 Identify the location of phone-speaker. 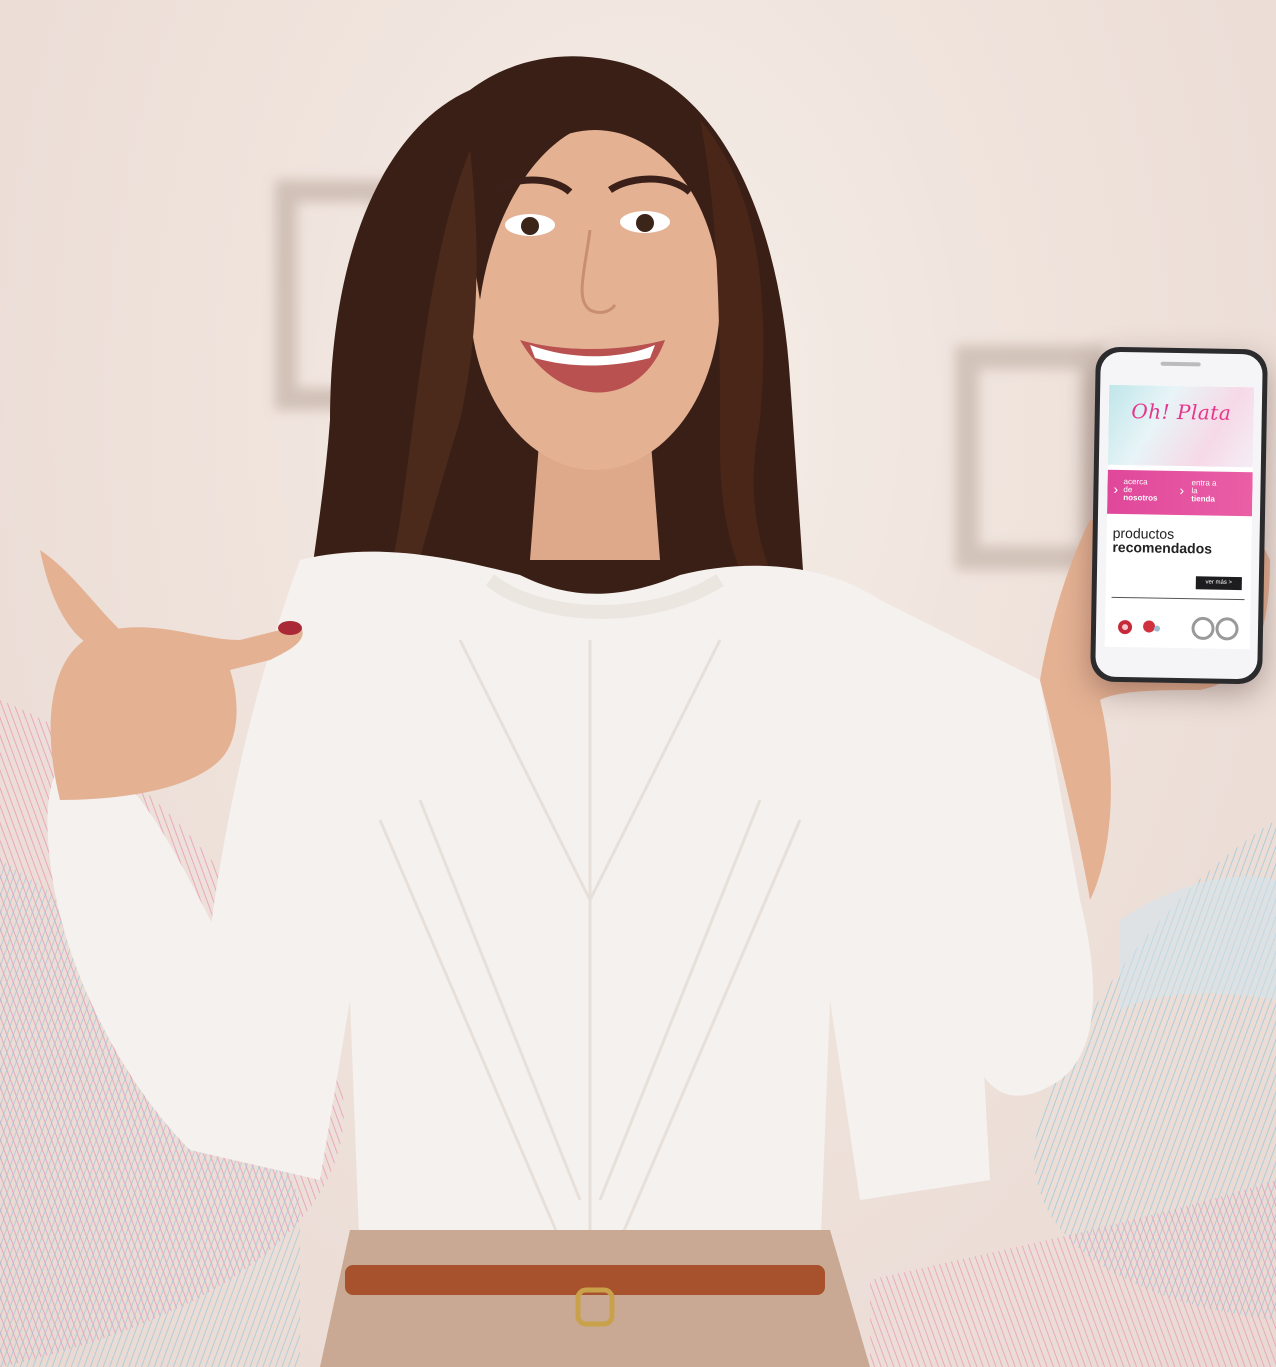
(1180, 364).